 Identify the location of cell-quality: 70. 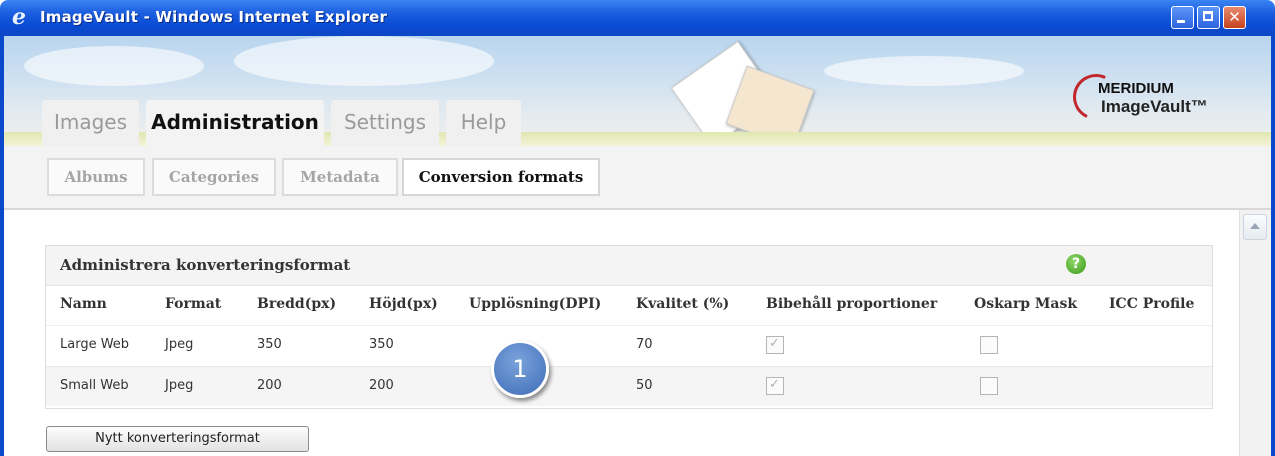
(644, 344).